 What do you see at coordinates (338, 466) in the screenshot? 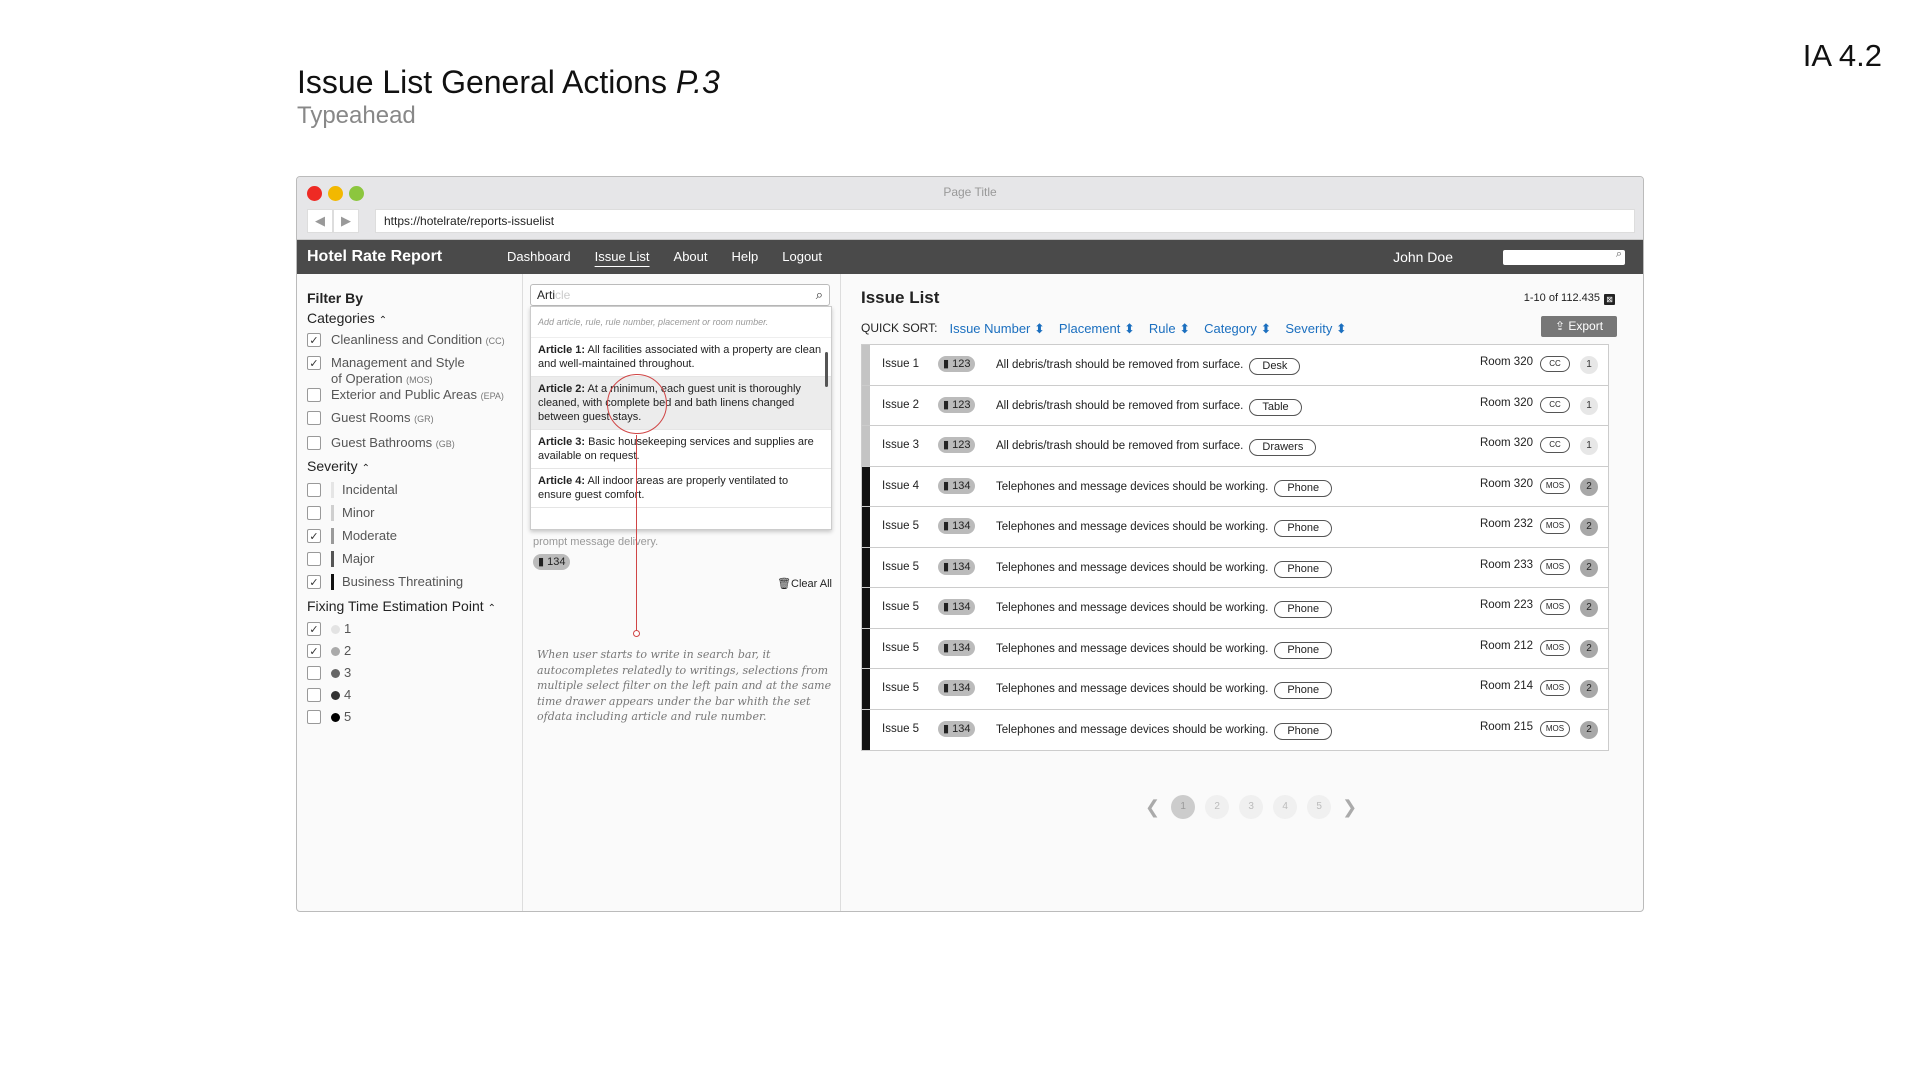
I see `severity-toggle: Severity ⌃` at bounding box center [338, 466].